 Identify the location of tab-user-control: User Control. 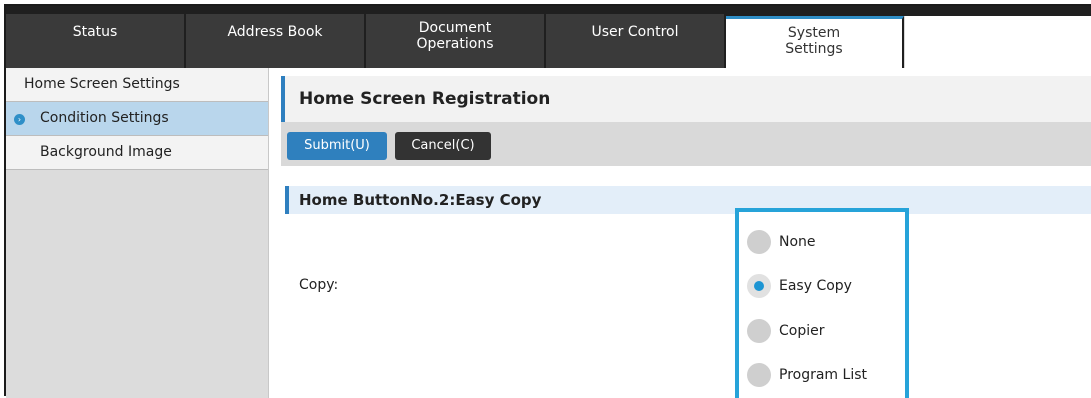
(636, 41).